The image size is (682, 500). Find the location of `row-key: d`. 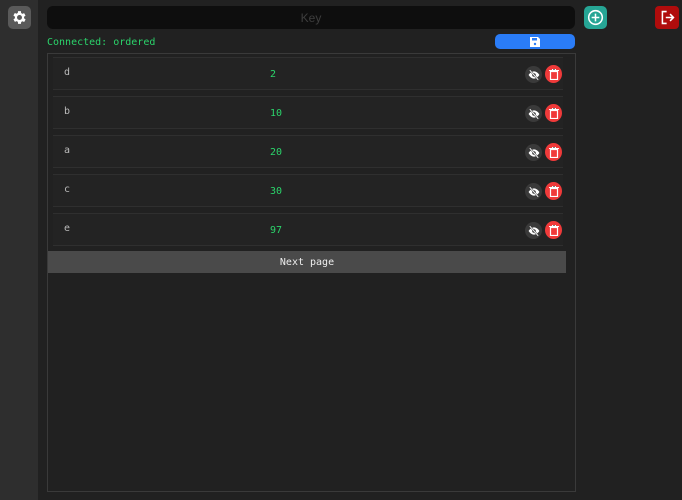

row-key: d is located at coordinates (67, 72).